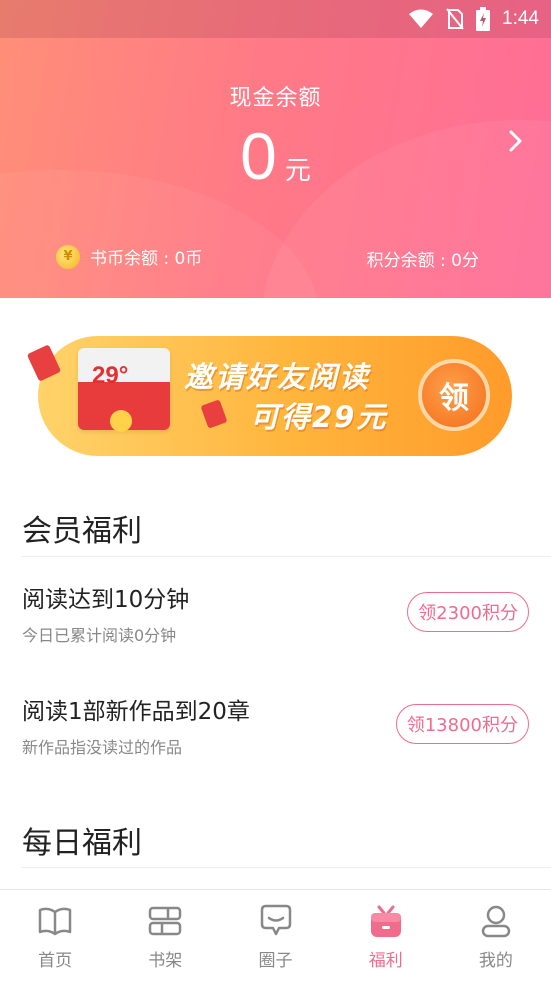 The width and height of the screenshot is (551, 981). I want to click on nav-label: 书架, so click(165, 961).